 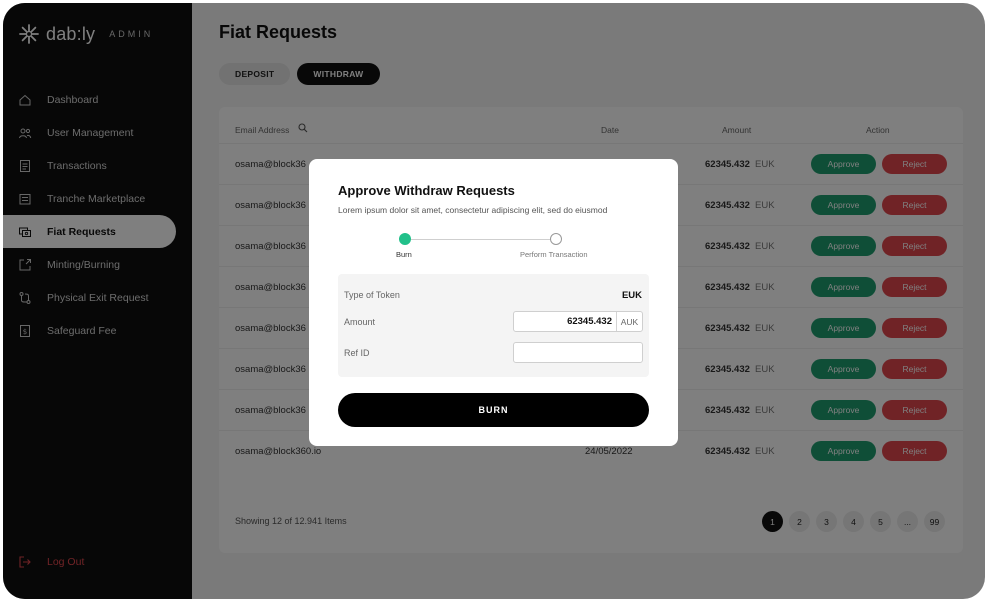 I want to click on step-transaction-label: Perform Transaction, so click(x=554, y=254).